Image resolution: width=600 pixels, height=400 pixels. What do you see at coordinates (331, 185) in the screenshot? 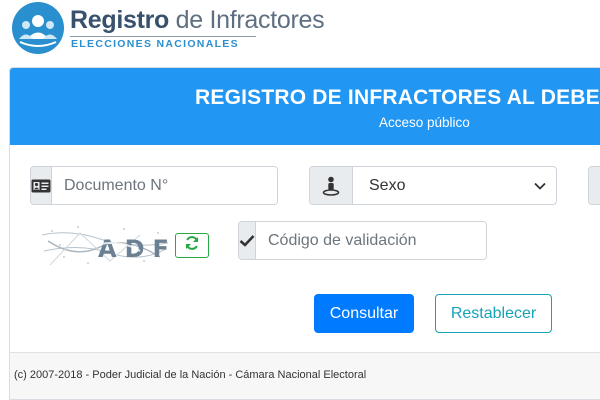
I see `person-pin-icon` at bounding box center [331, 185].